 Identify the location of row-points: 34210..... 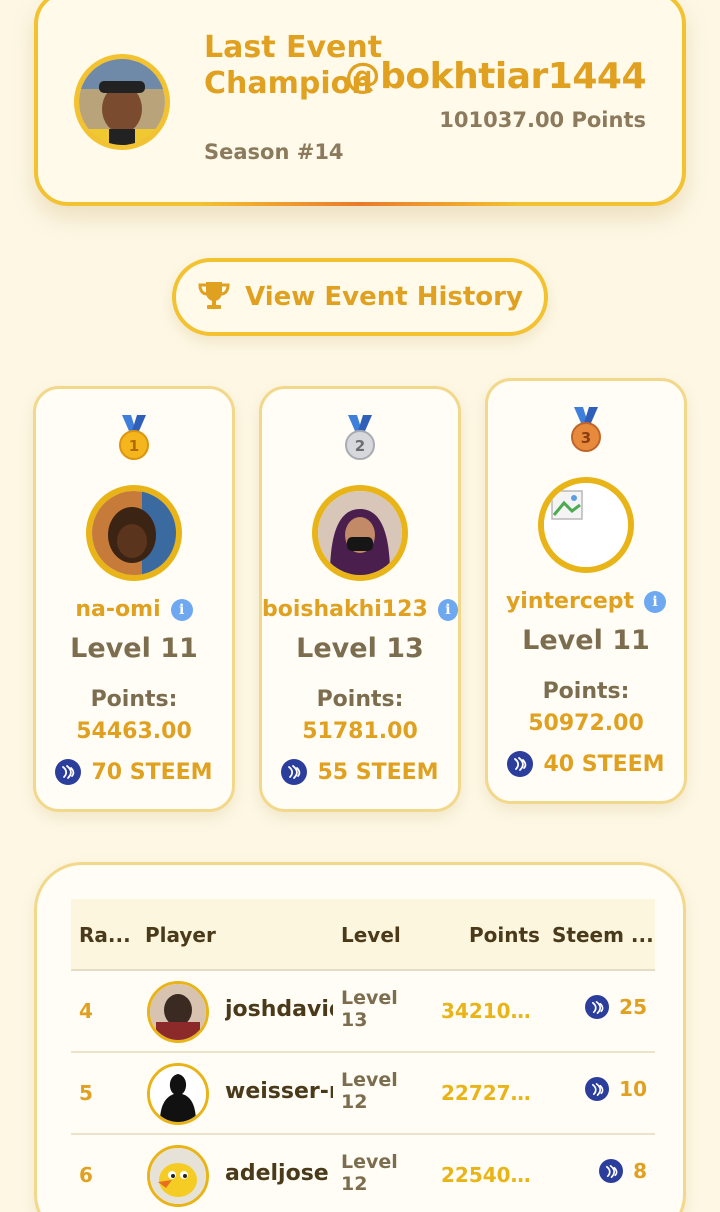
(488, 1011).